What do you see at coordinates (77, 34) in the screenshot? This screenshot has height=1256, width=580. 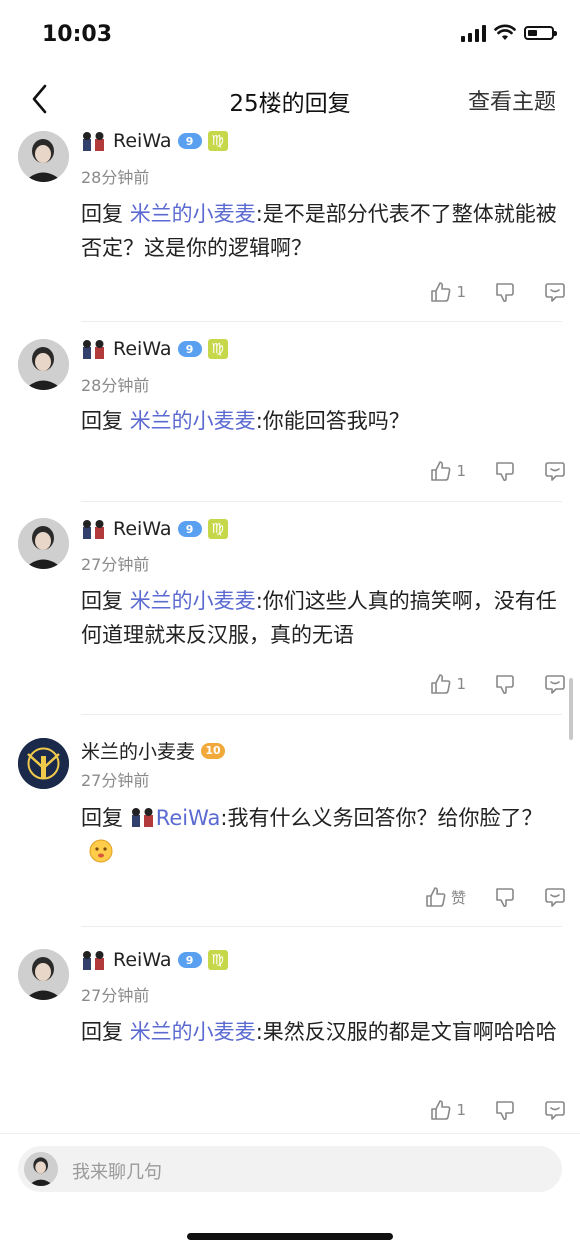 I see `status-time: 10:03` at bounding box center [77, 34].